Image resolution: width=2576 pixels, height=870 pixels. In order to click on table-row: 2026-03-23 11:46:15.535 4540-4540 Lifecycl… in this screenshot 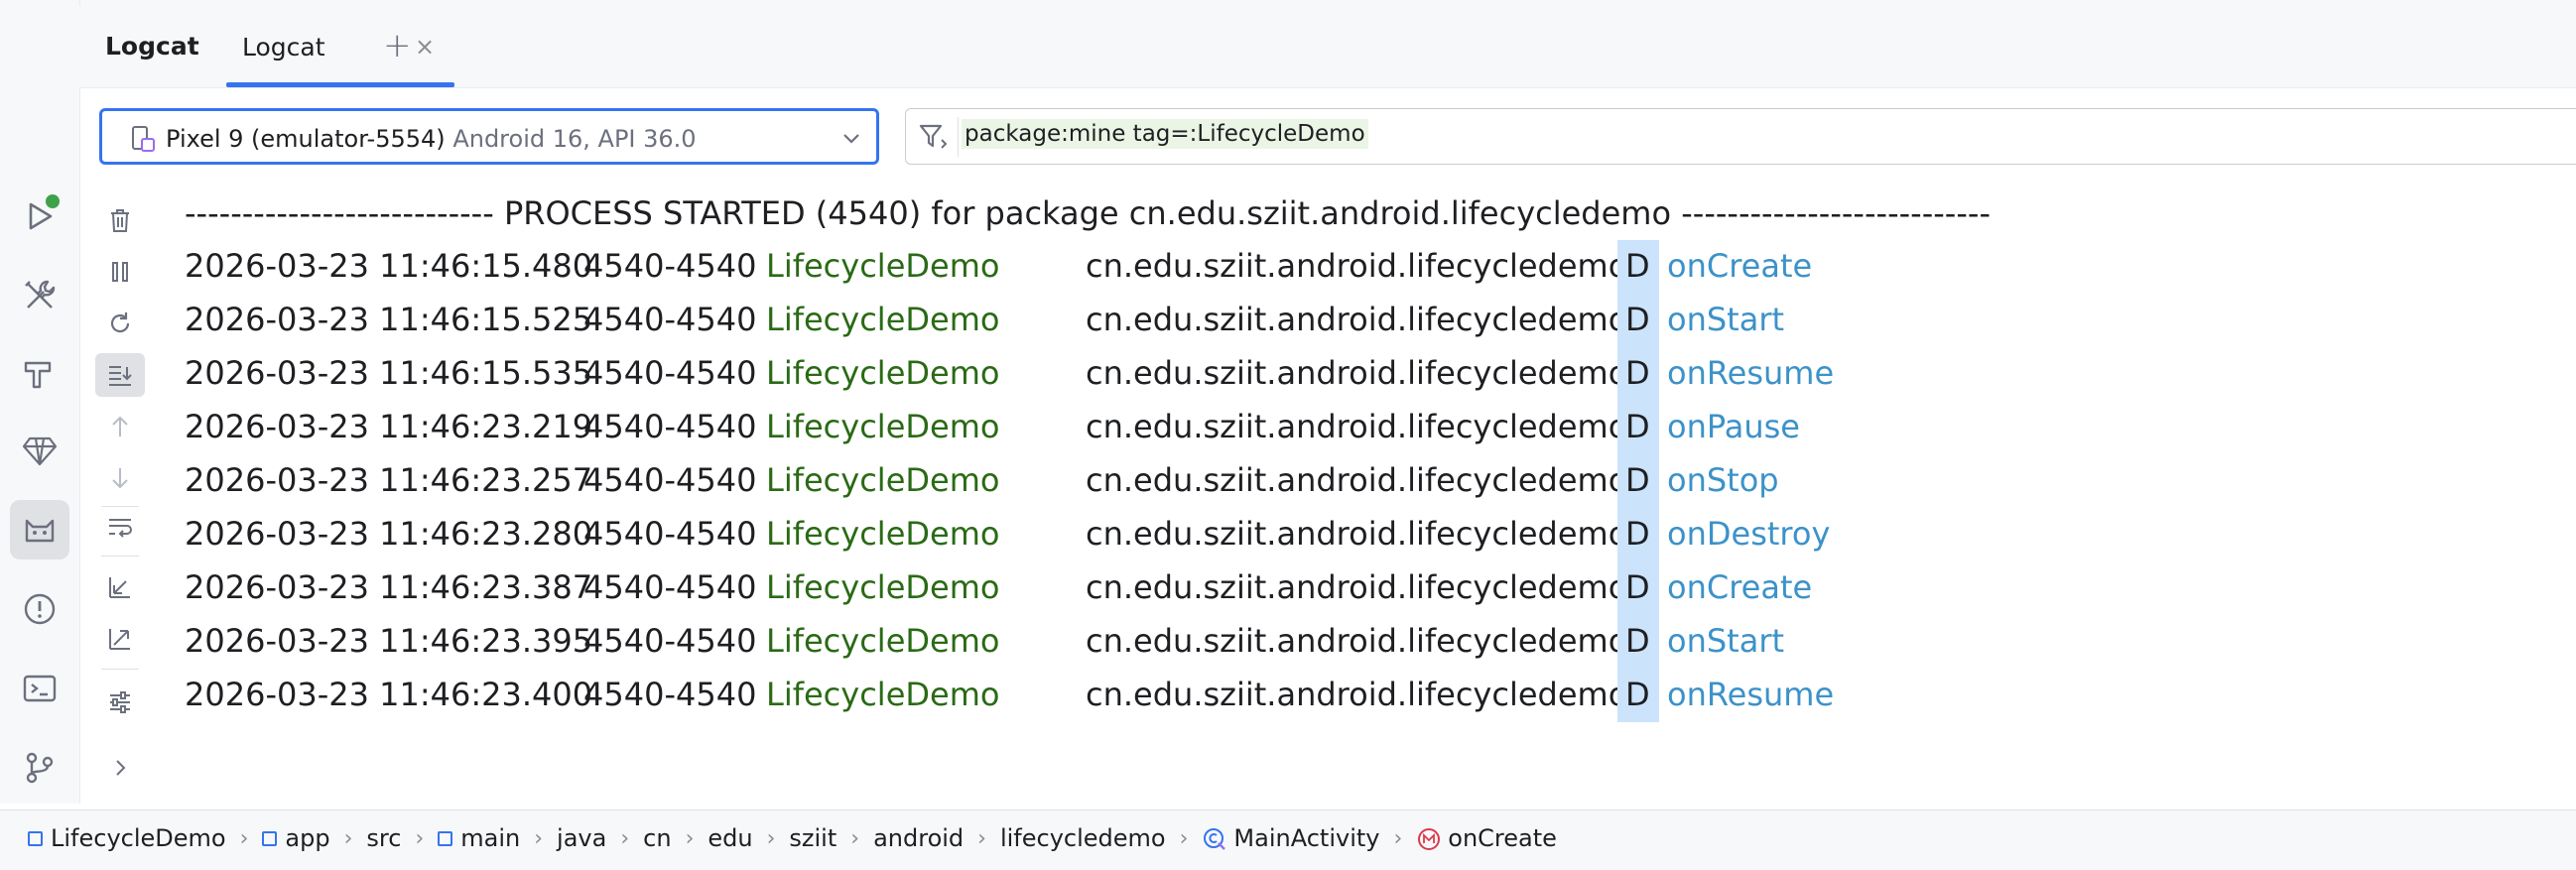, I will do `click(1366, 374)`.